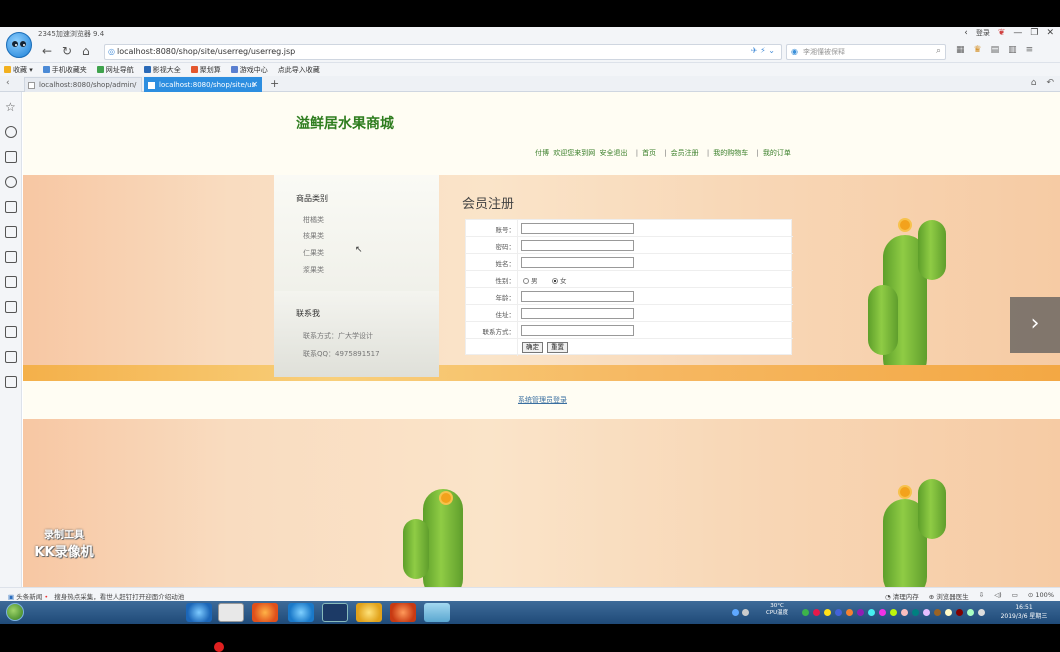 The width and height of the screenshot is (1060, 652). I want to click on bookmark-juhuasuan: 聚划算, so click(205, 70).